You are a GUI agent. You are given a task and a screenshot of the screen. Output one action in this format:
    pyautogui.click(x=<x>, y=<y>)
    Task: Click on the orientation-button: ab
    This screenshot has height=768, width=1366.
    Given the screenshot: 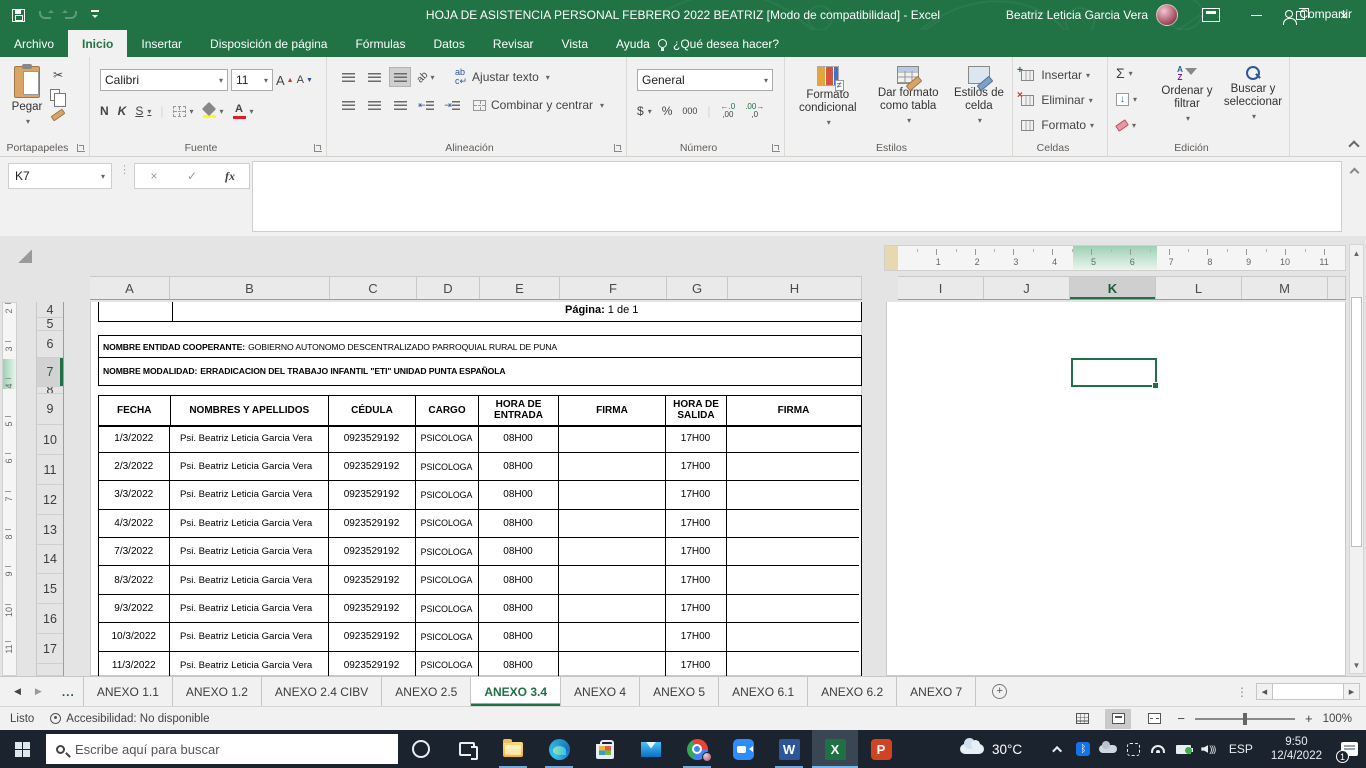 What is the action you would take?
    pyautogui.click(x=426, y=77)
    